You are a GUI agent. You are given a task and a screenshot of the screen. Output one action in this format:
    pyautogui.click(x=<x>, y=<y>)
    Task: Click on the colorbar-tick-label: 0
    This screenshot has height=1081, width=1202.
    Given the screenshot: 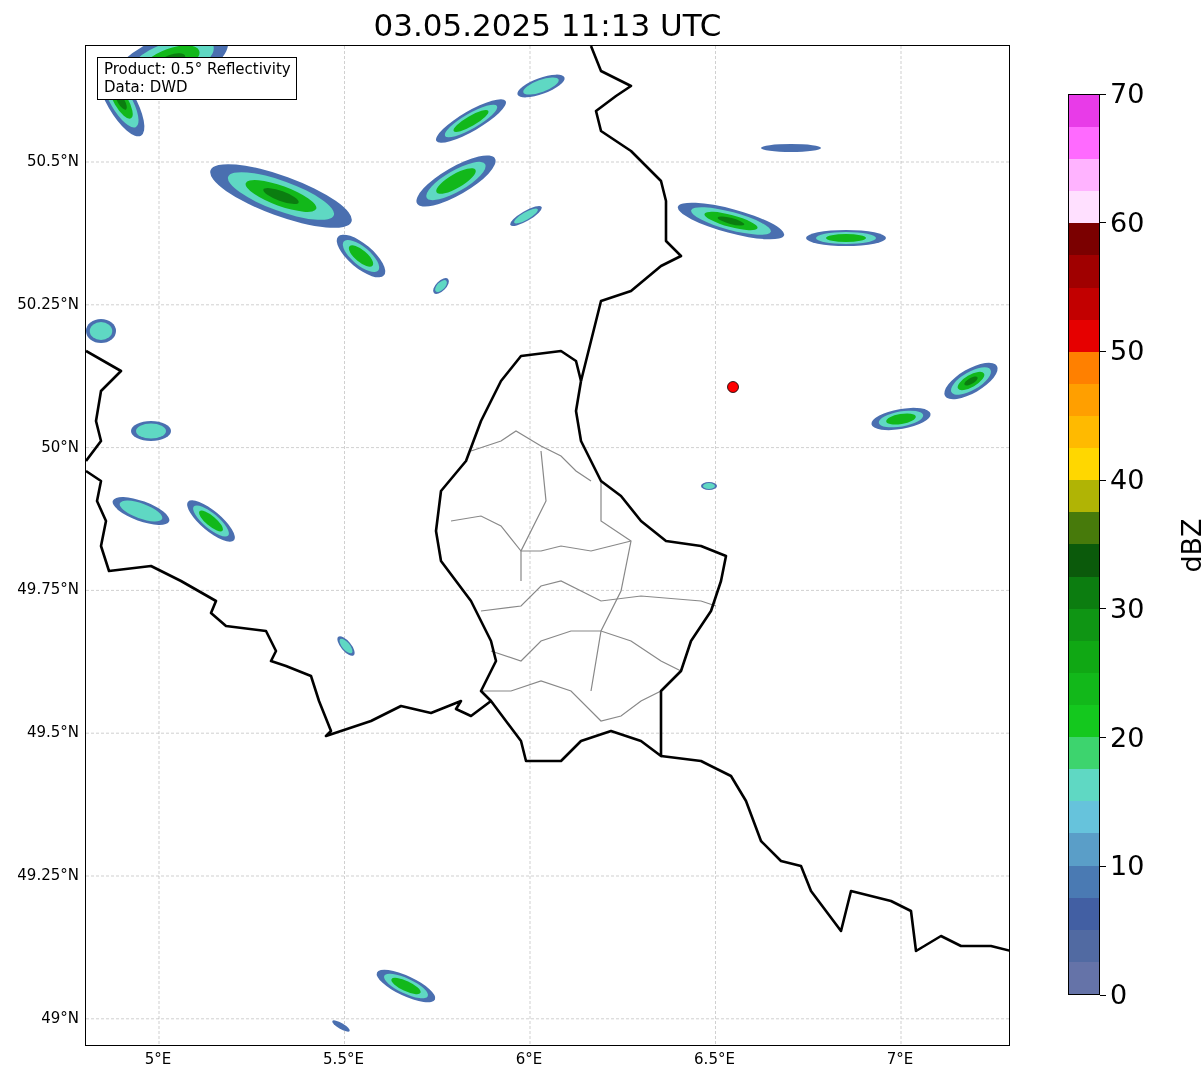 What is the action you would take?
    pyautogui.click(x=1114, y=995)
    